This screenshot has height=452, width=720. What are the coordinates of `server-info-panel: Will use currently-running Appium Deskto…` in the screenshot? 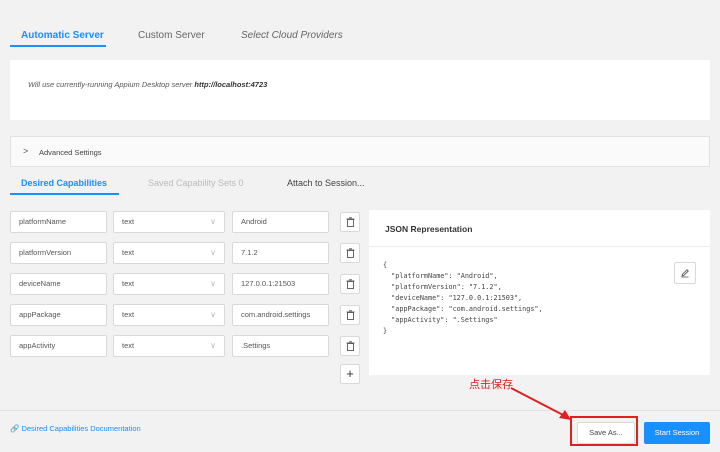 It's located at (360, 90).